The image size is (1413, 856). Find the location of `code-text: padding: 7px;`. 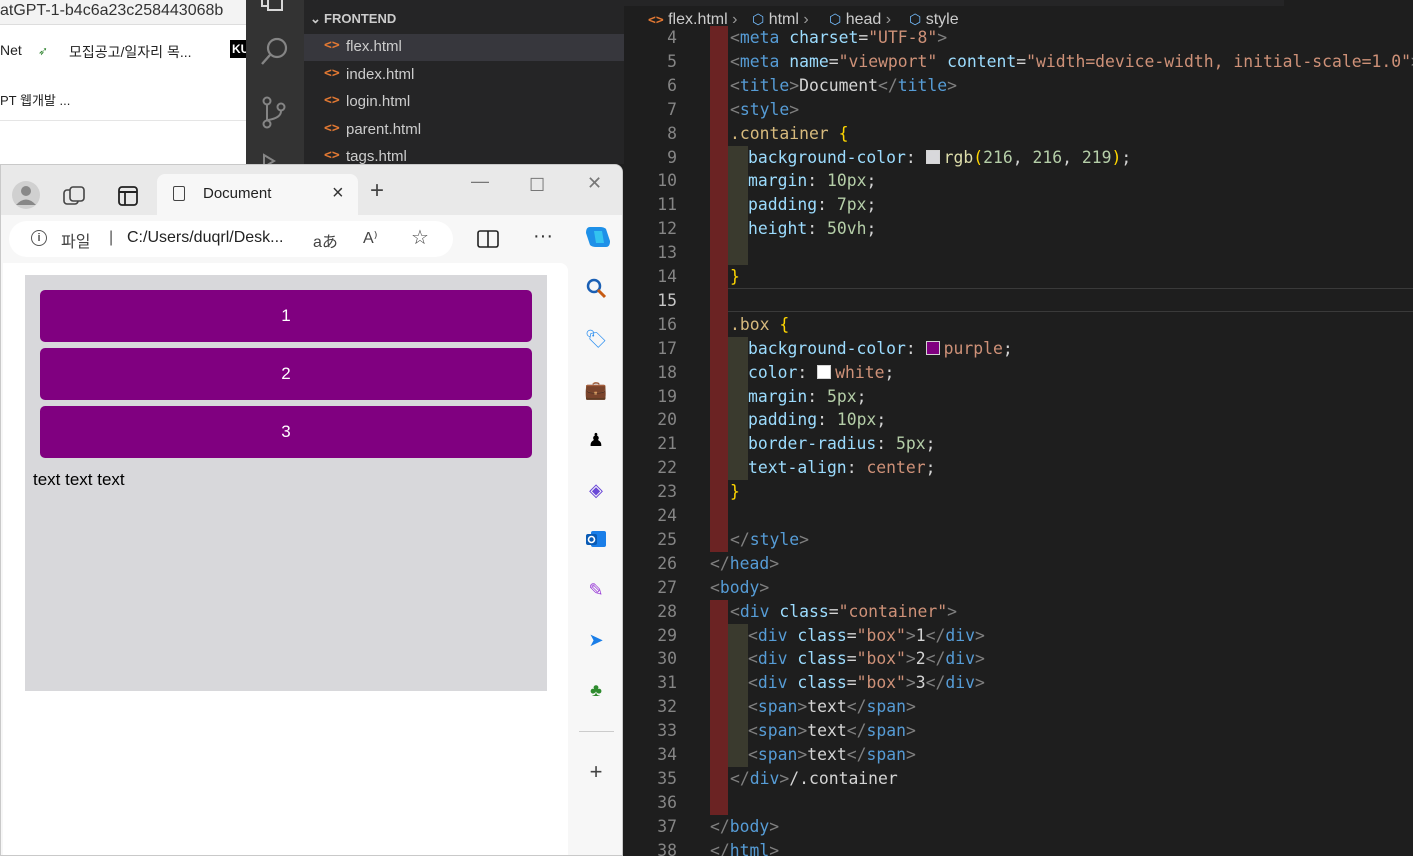

code-text: padding: 7px; is located at coordinates (812, 205).